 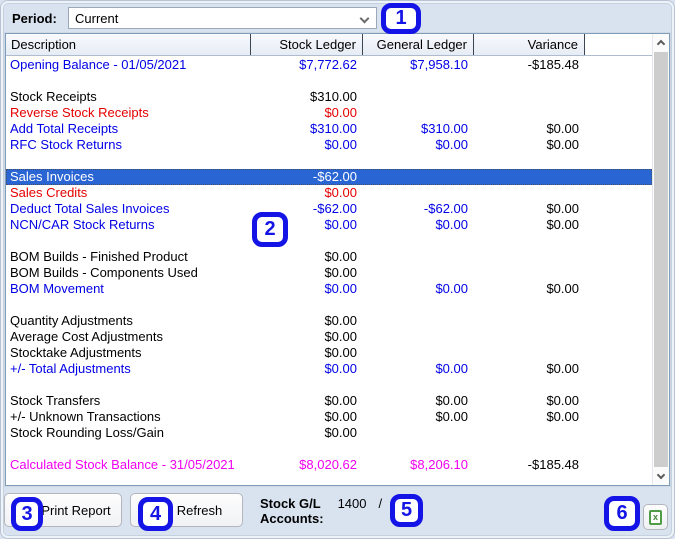 I want to click on stock-gl-accounts: Stock G/L Accounts: 1400 /, so click(x=321, y=511).